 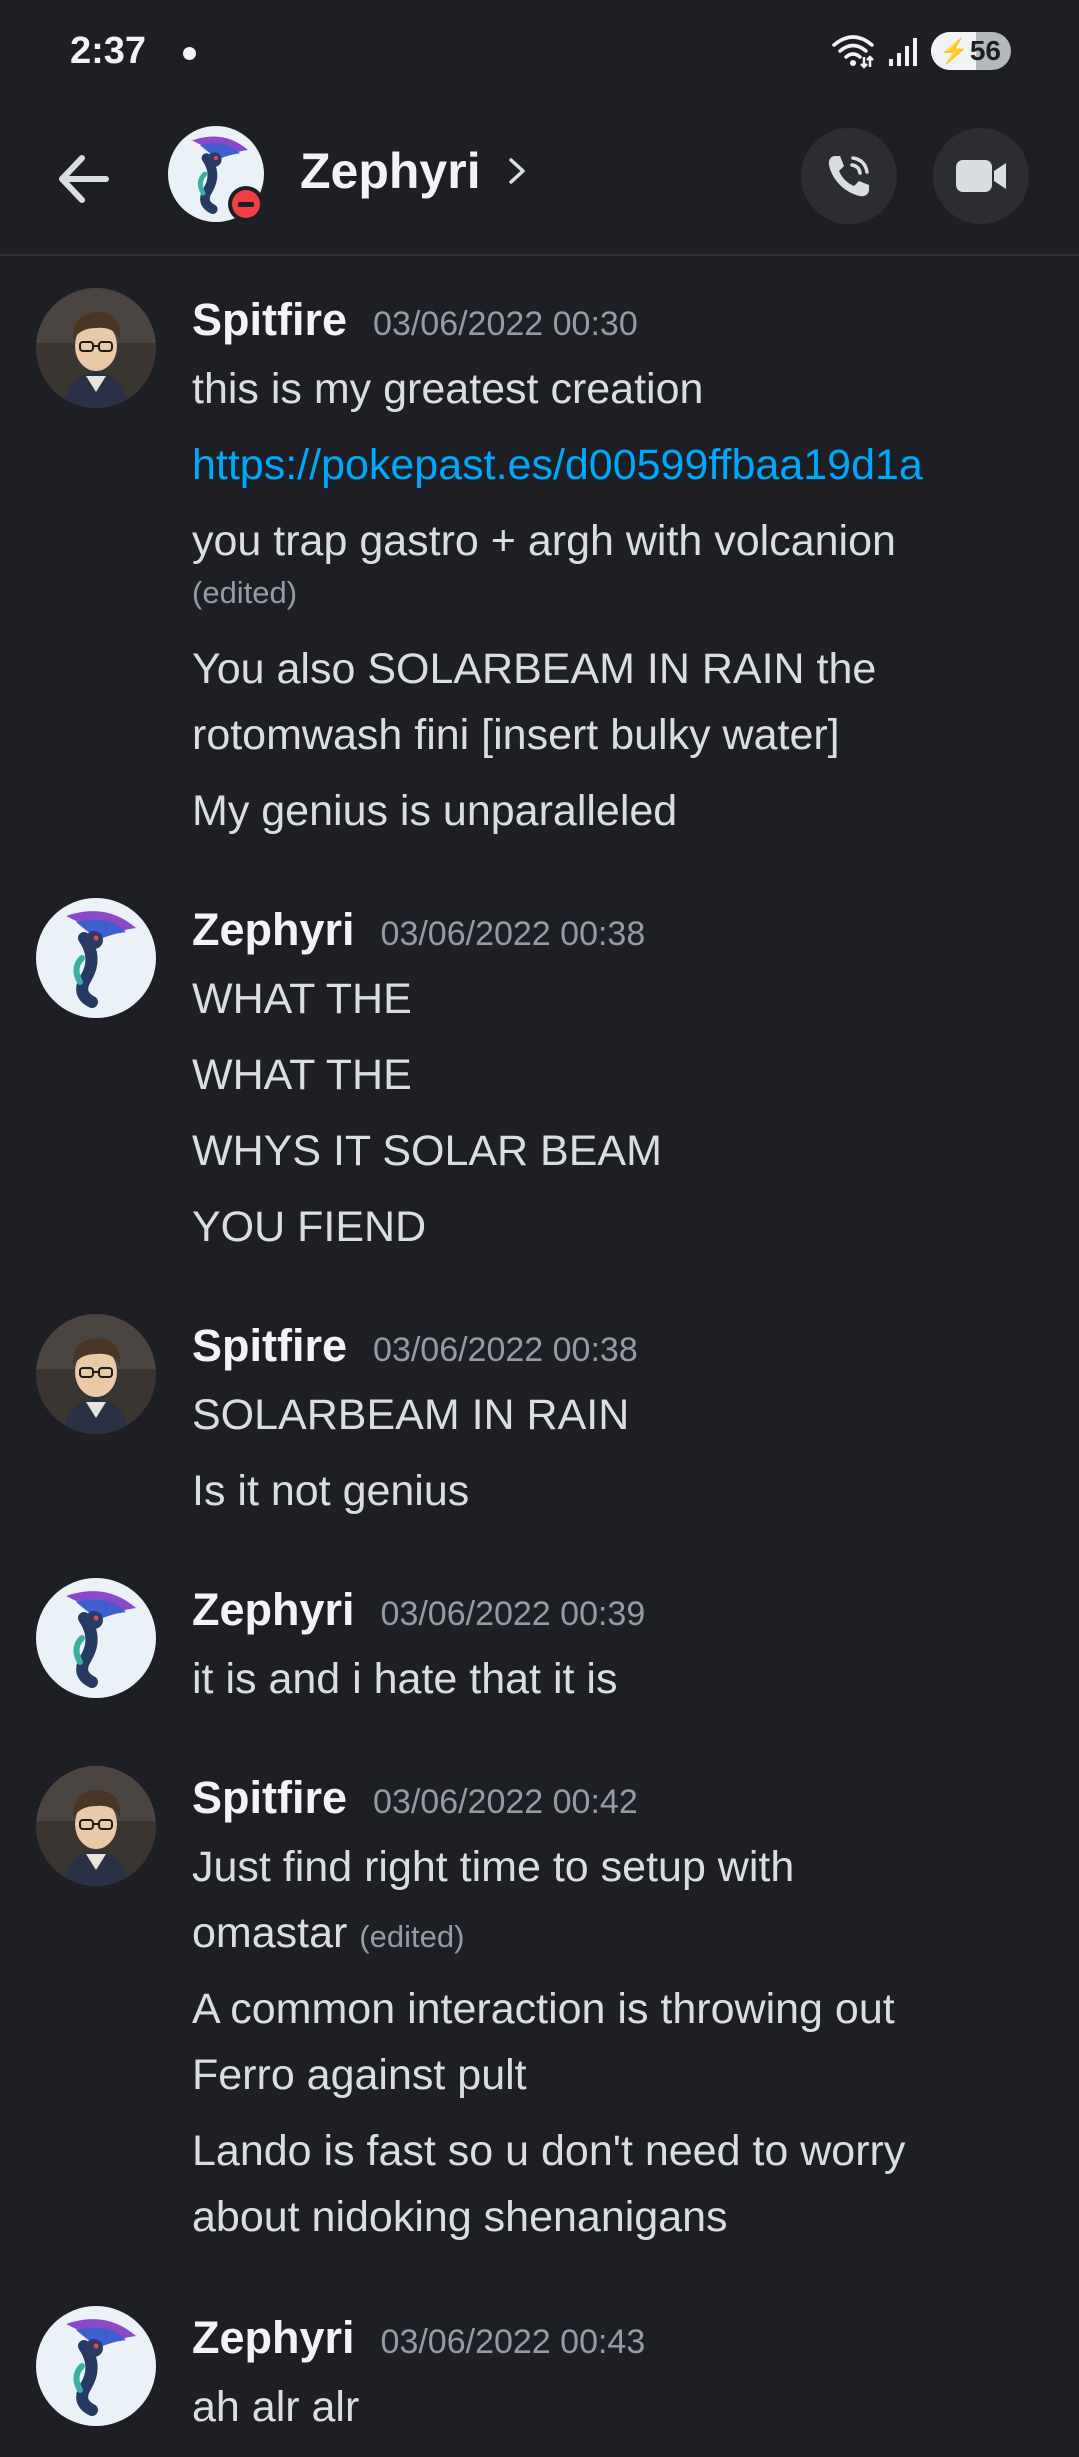 What do you see at coordinates (331, 1491) in the screenshot?
I see `message-text: Is it not genius` at bounding box center [331, 1491].